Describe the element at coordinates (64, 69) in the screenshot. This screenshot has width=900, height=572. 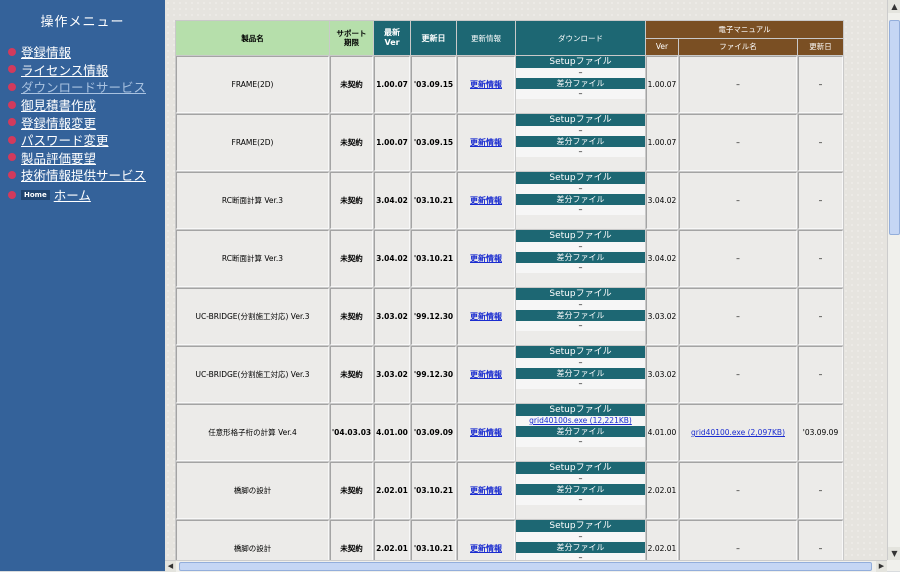
I see `menu-link: ライセンス情報` at that location.